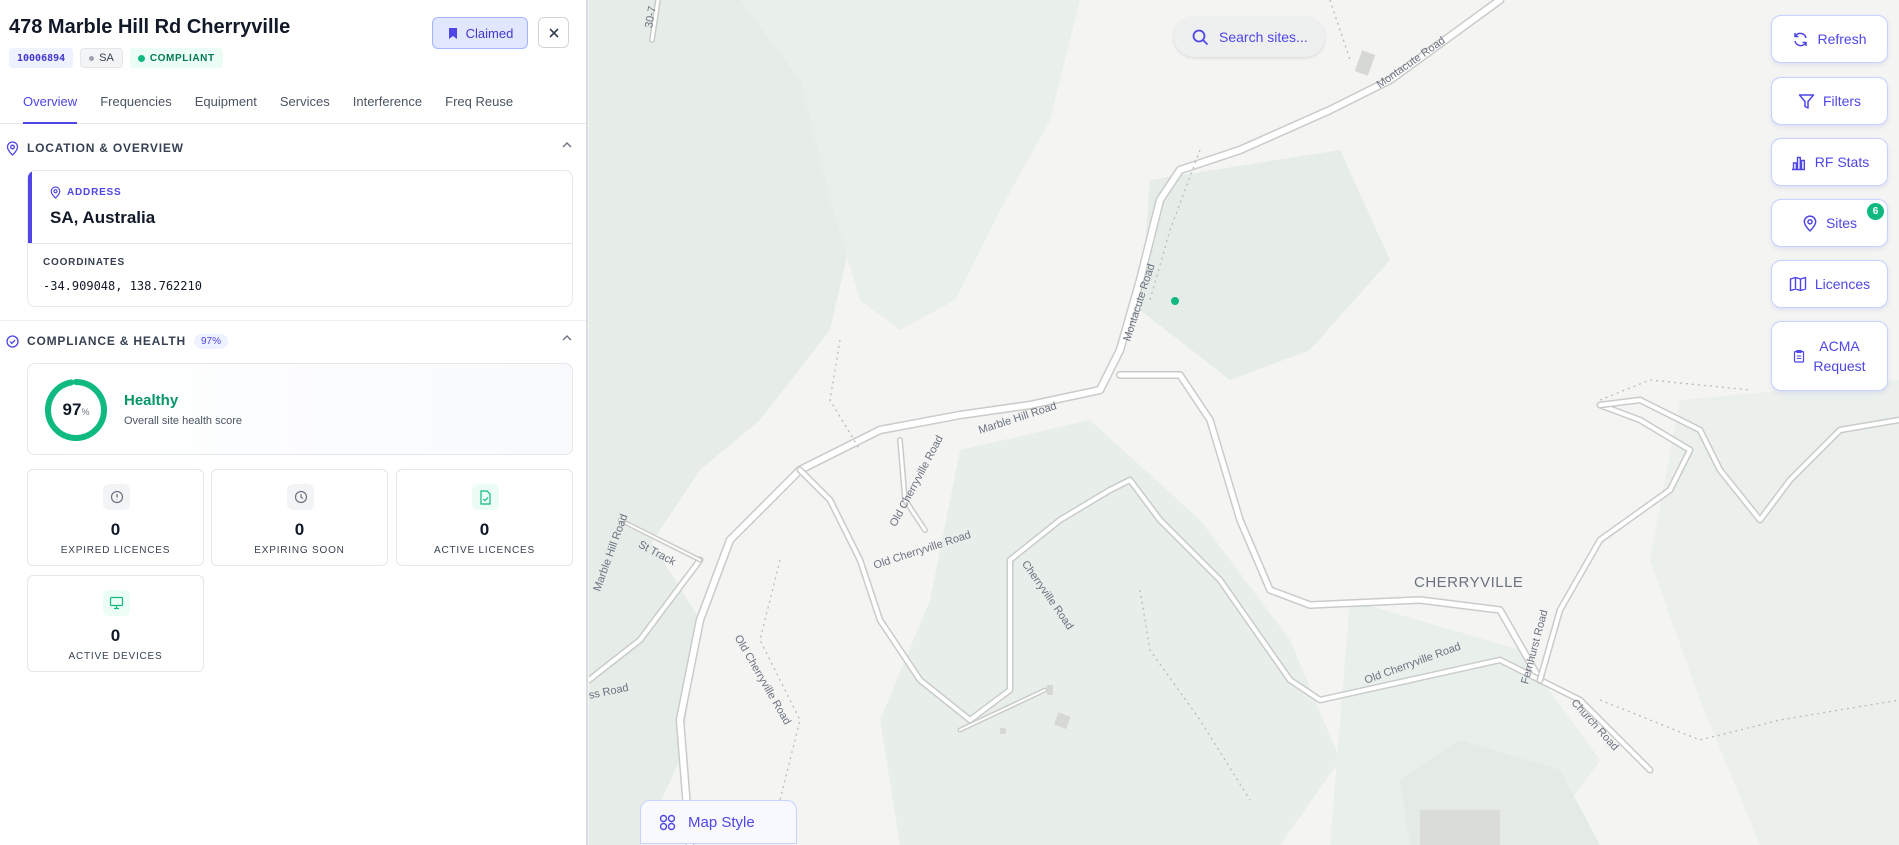  What do you see at coordinates (106, 341) in the screenshot?
I see `compliance-section-label: COMPLIANCE & HEALTH` at bounding box center [106, 341].